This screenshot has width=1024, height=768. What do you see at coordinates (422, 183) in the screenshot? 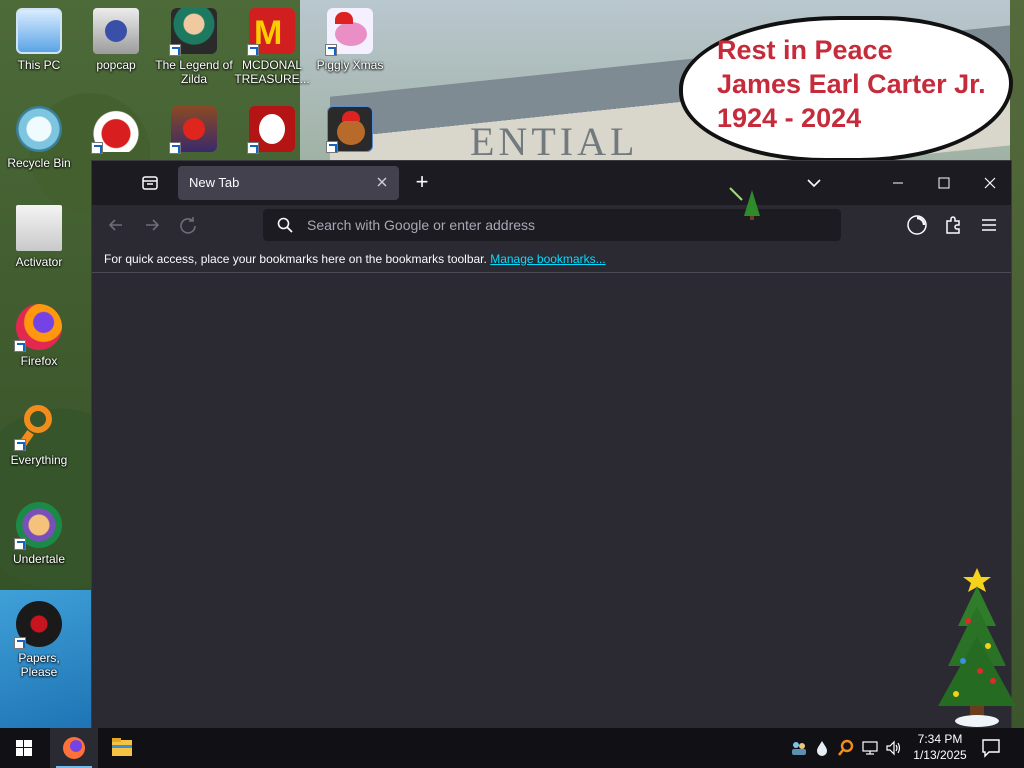
I see `new-tab-button: +` at bounding box center [422, 183].